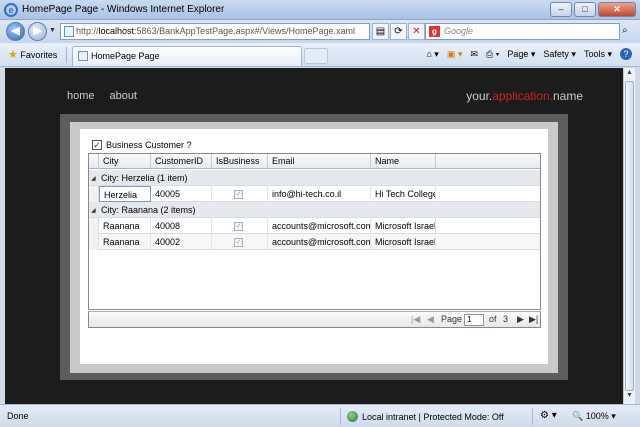  Describe the element at coordinates (629, 74) in the screenshot. I see `scroll-up-icon: ▲` at that location.